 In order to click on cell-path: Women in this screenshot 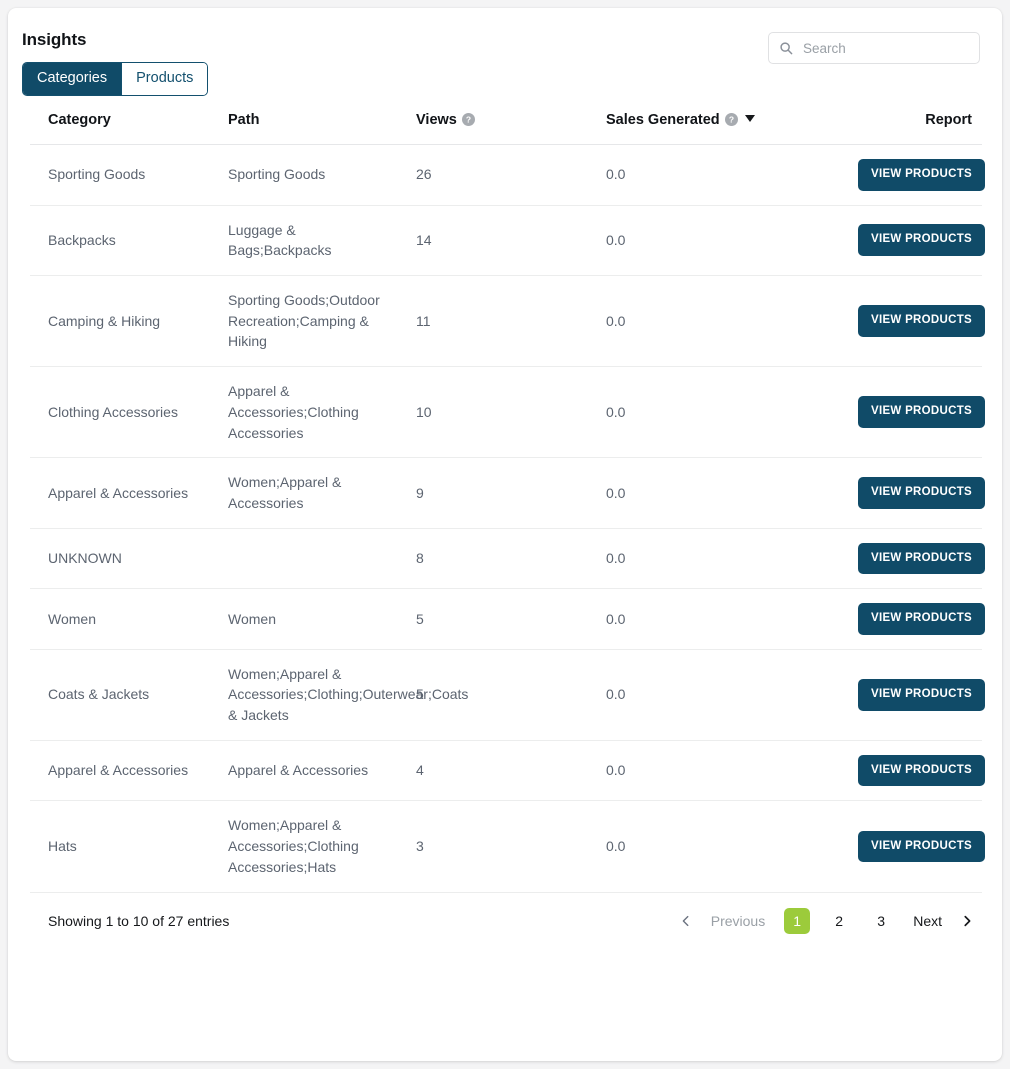, I will do `click(322, 619)`.